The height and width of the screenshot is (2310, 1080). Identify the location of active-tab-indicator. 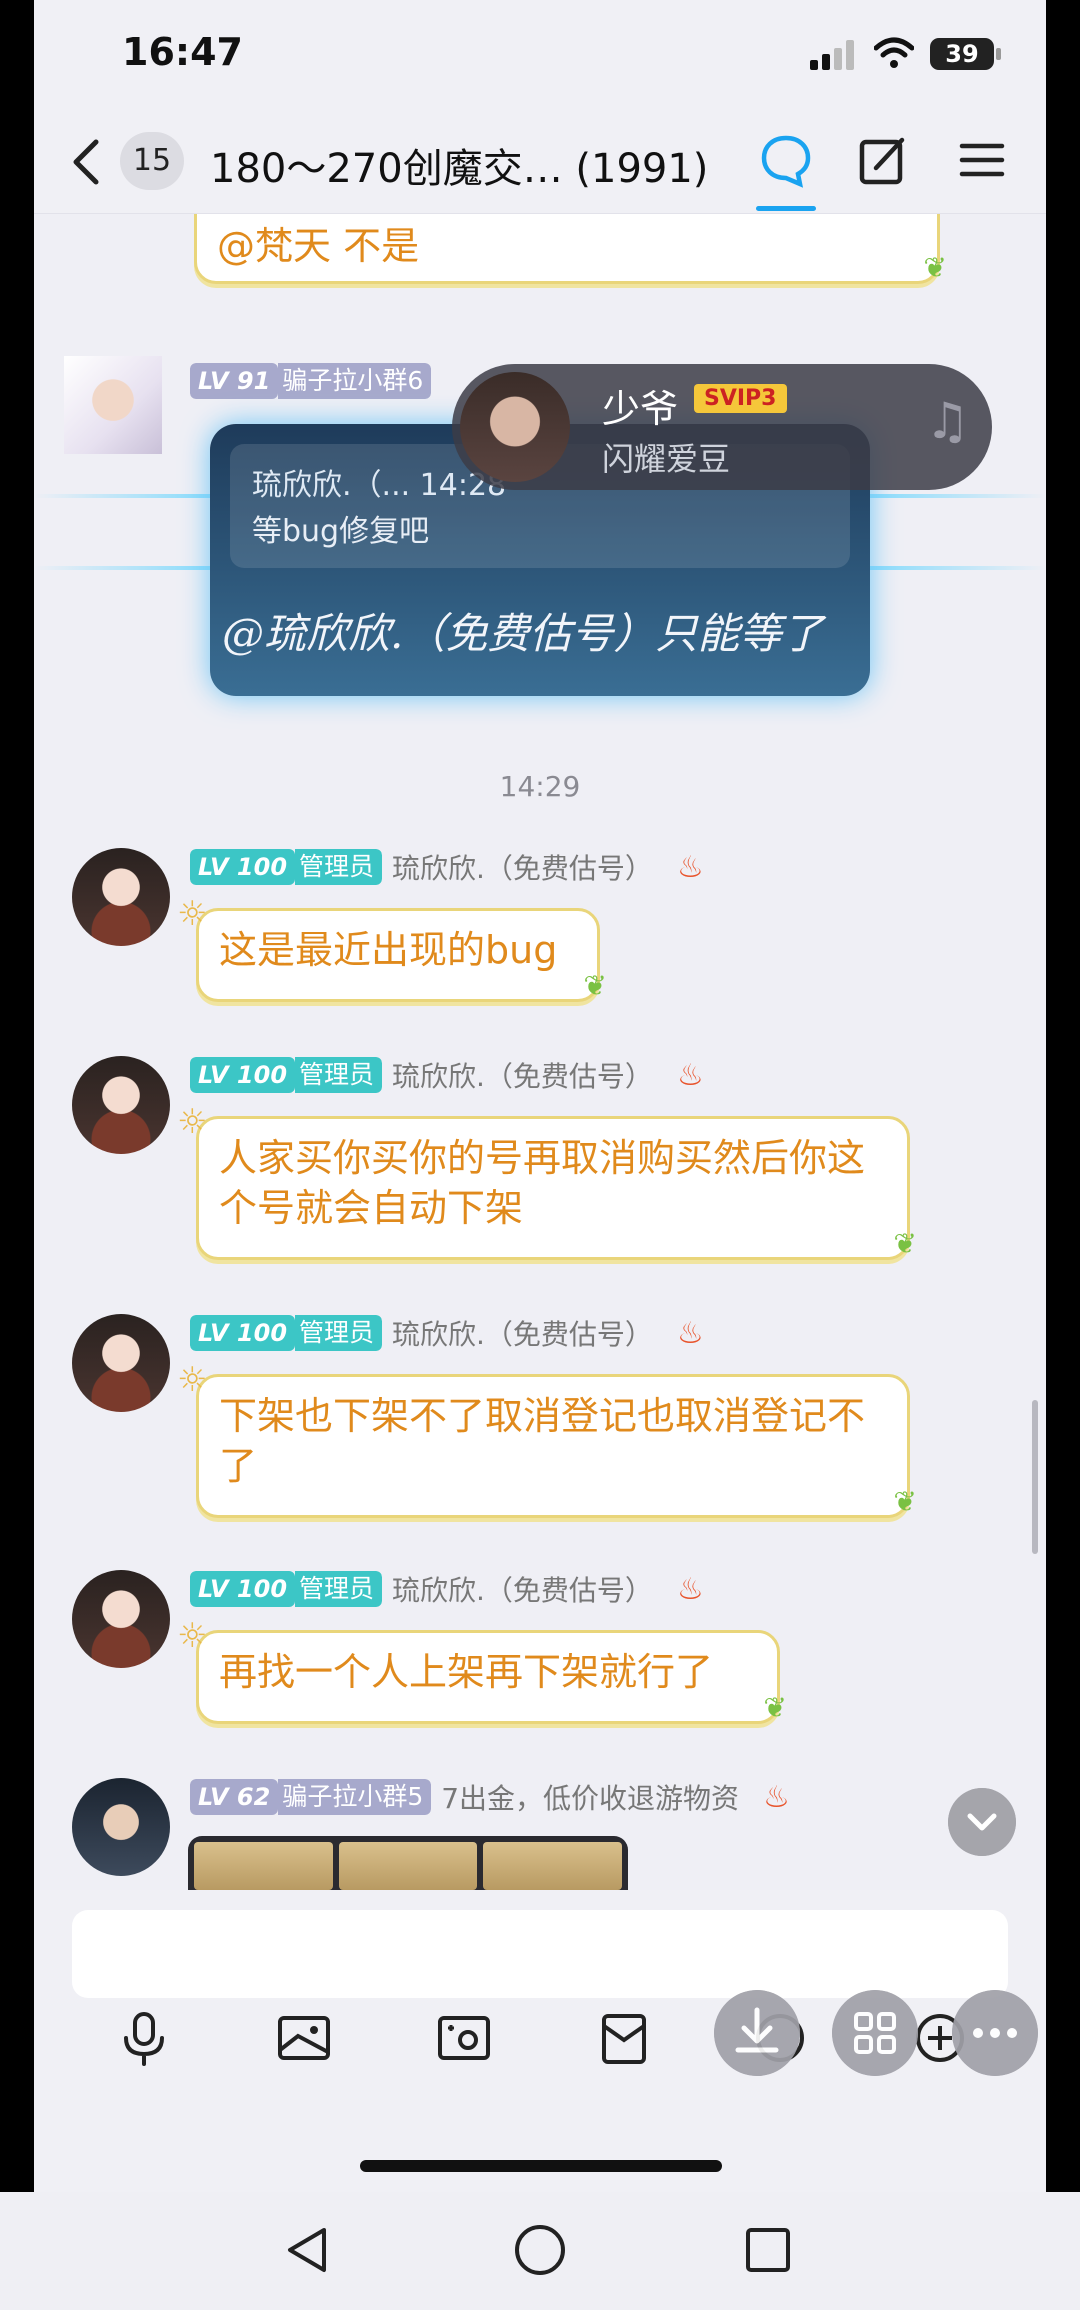
(786, 208).